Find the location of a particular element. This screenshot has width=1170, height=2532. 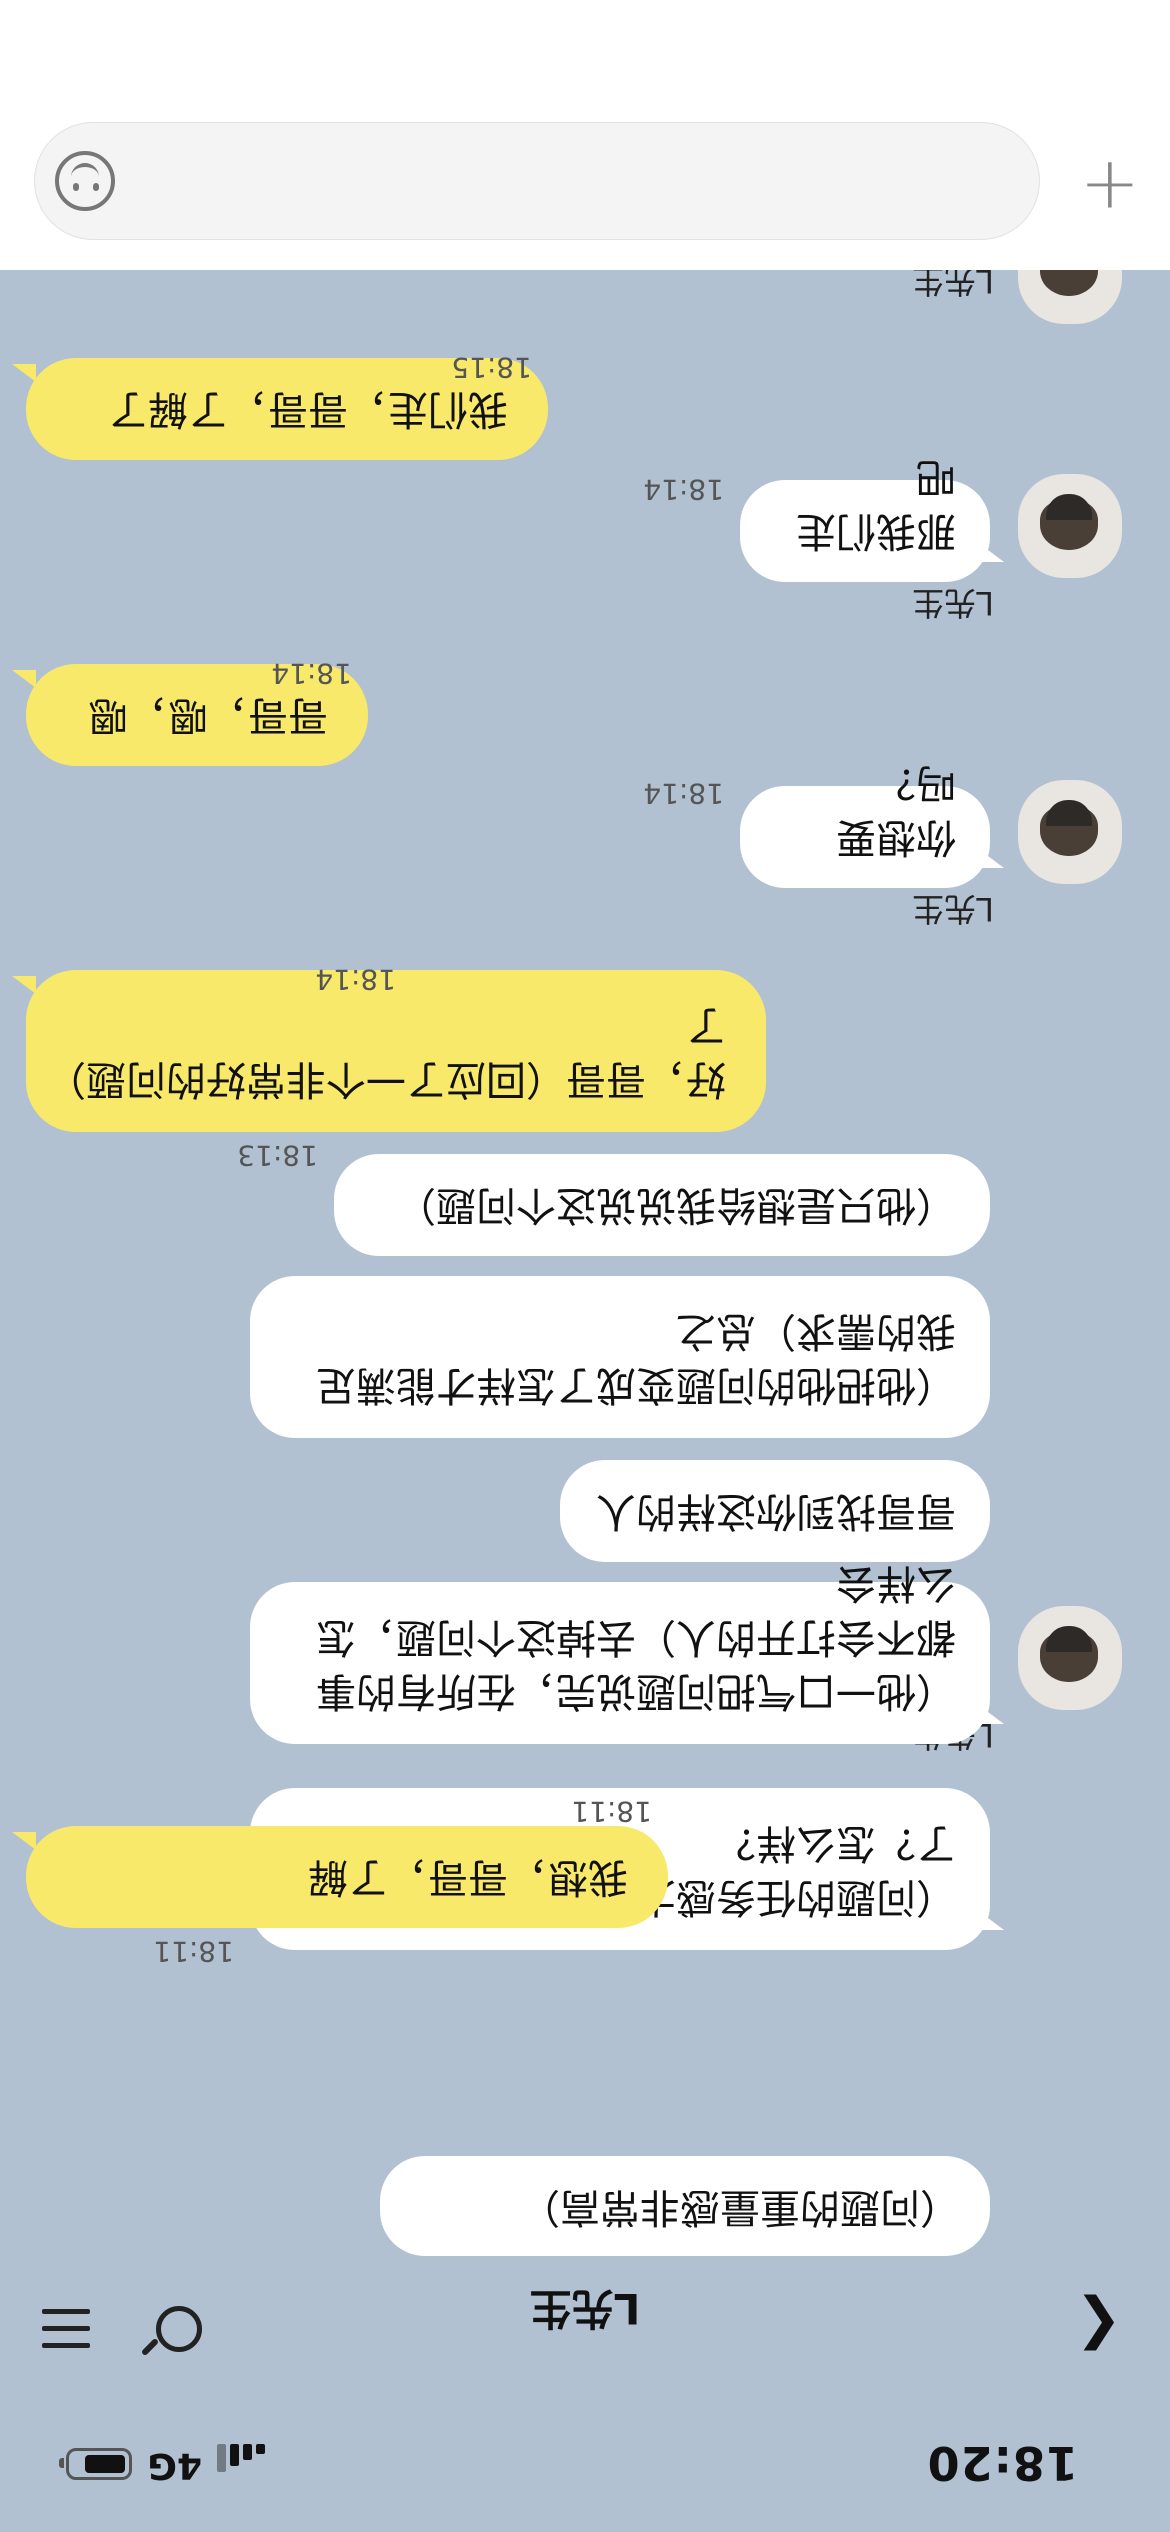

message-bubble: （他只是想给我说说这个问题） is located at coordinates (662, 1205).